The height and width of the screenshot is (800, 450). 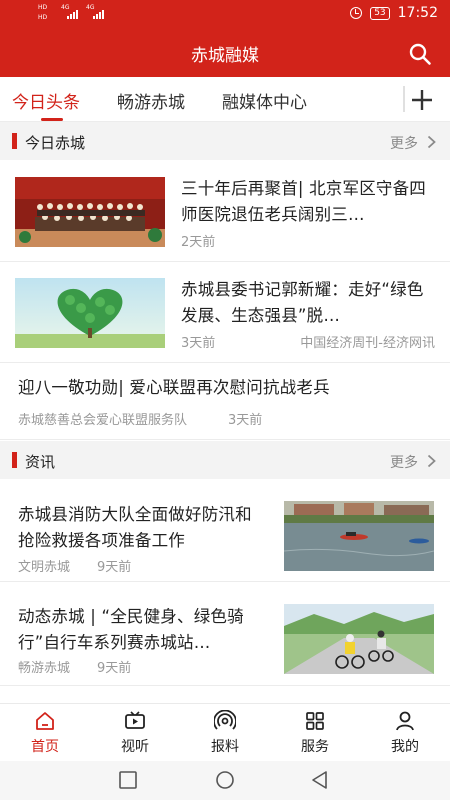 I want to click on section-header-today: 今日赤城 更多, so click(x=225, y=141).